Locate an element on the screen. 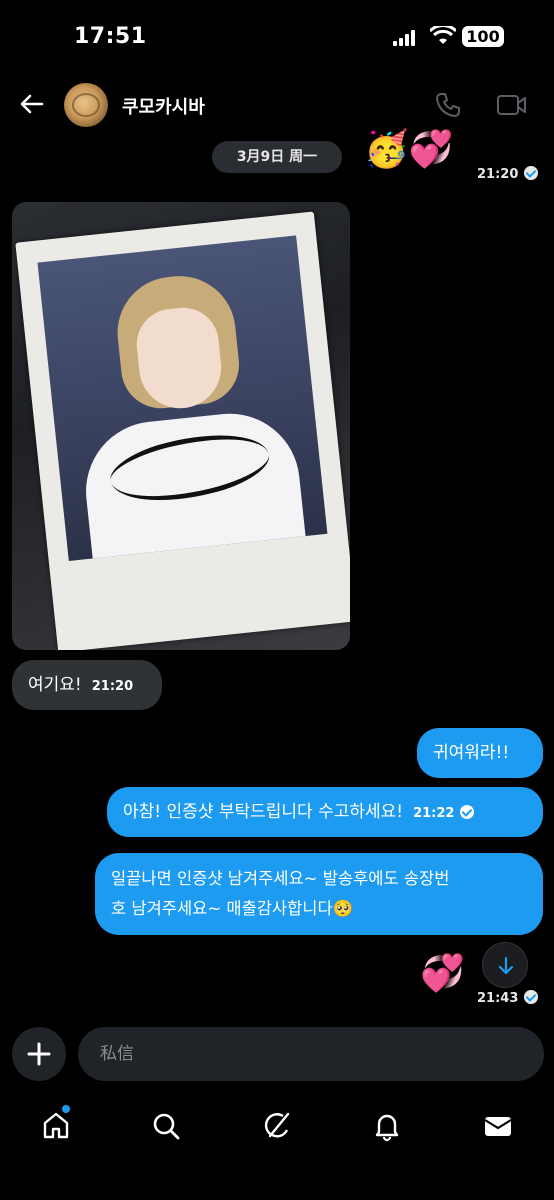 This screenshot has height=1200, width=554. grok-icon is located at coordinates (277, 1126).